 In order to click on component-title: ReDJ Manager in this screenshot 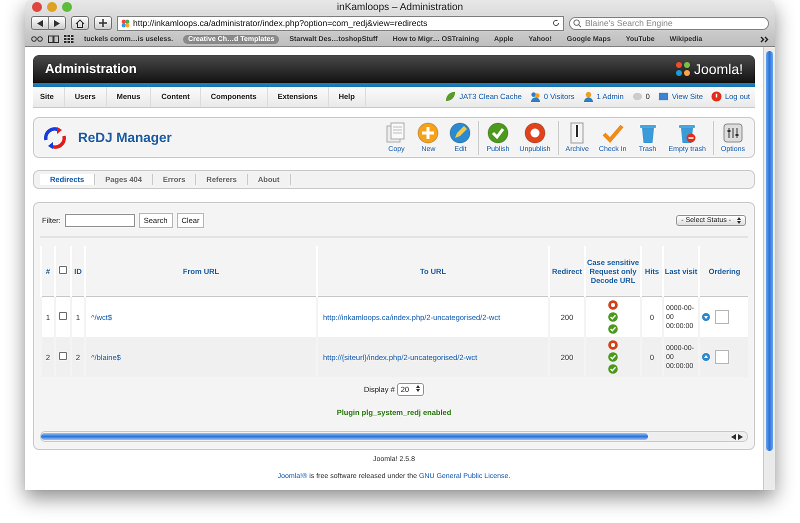, I will do `click(125, 138)`.